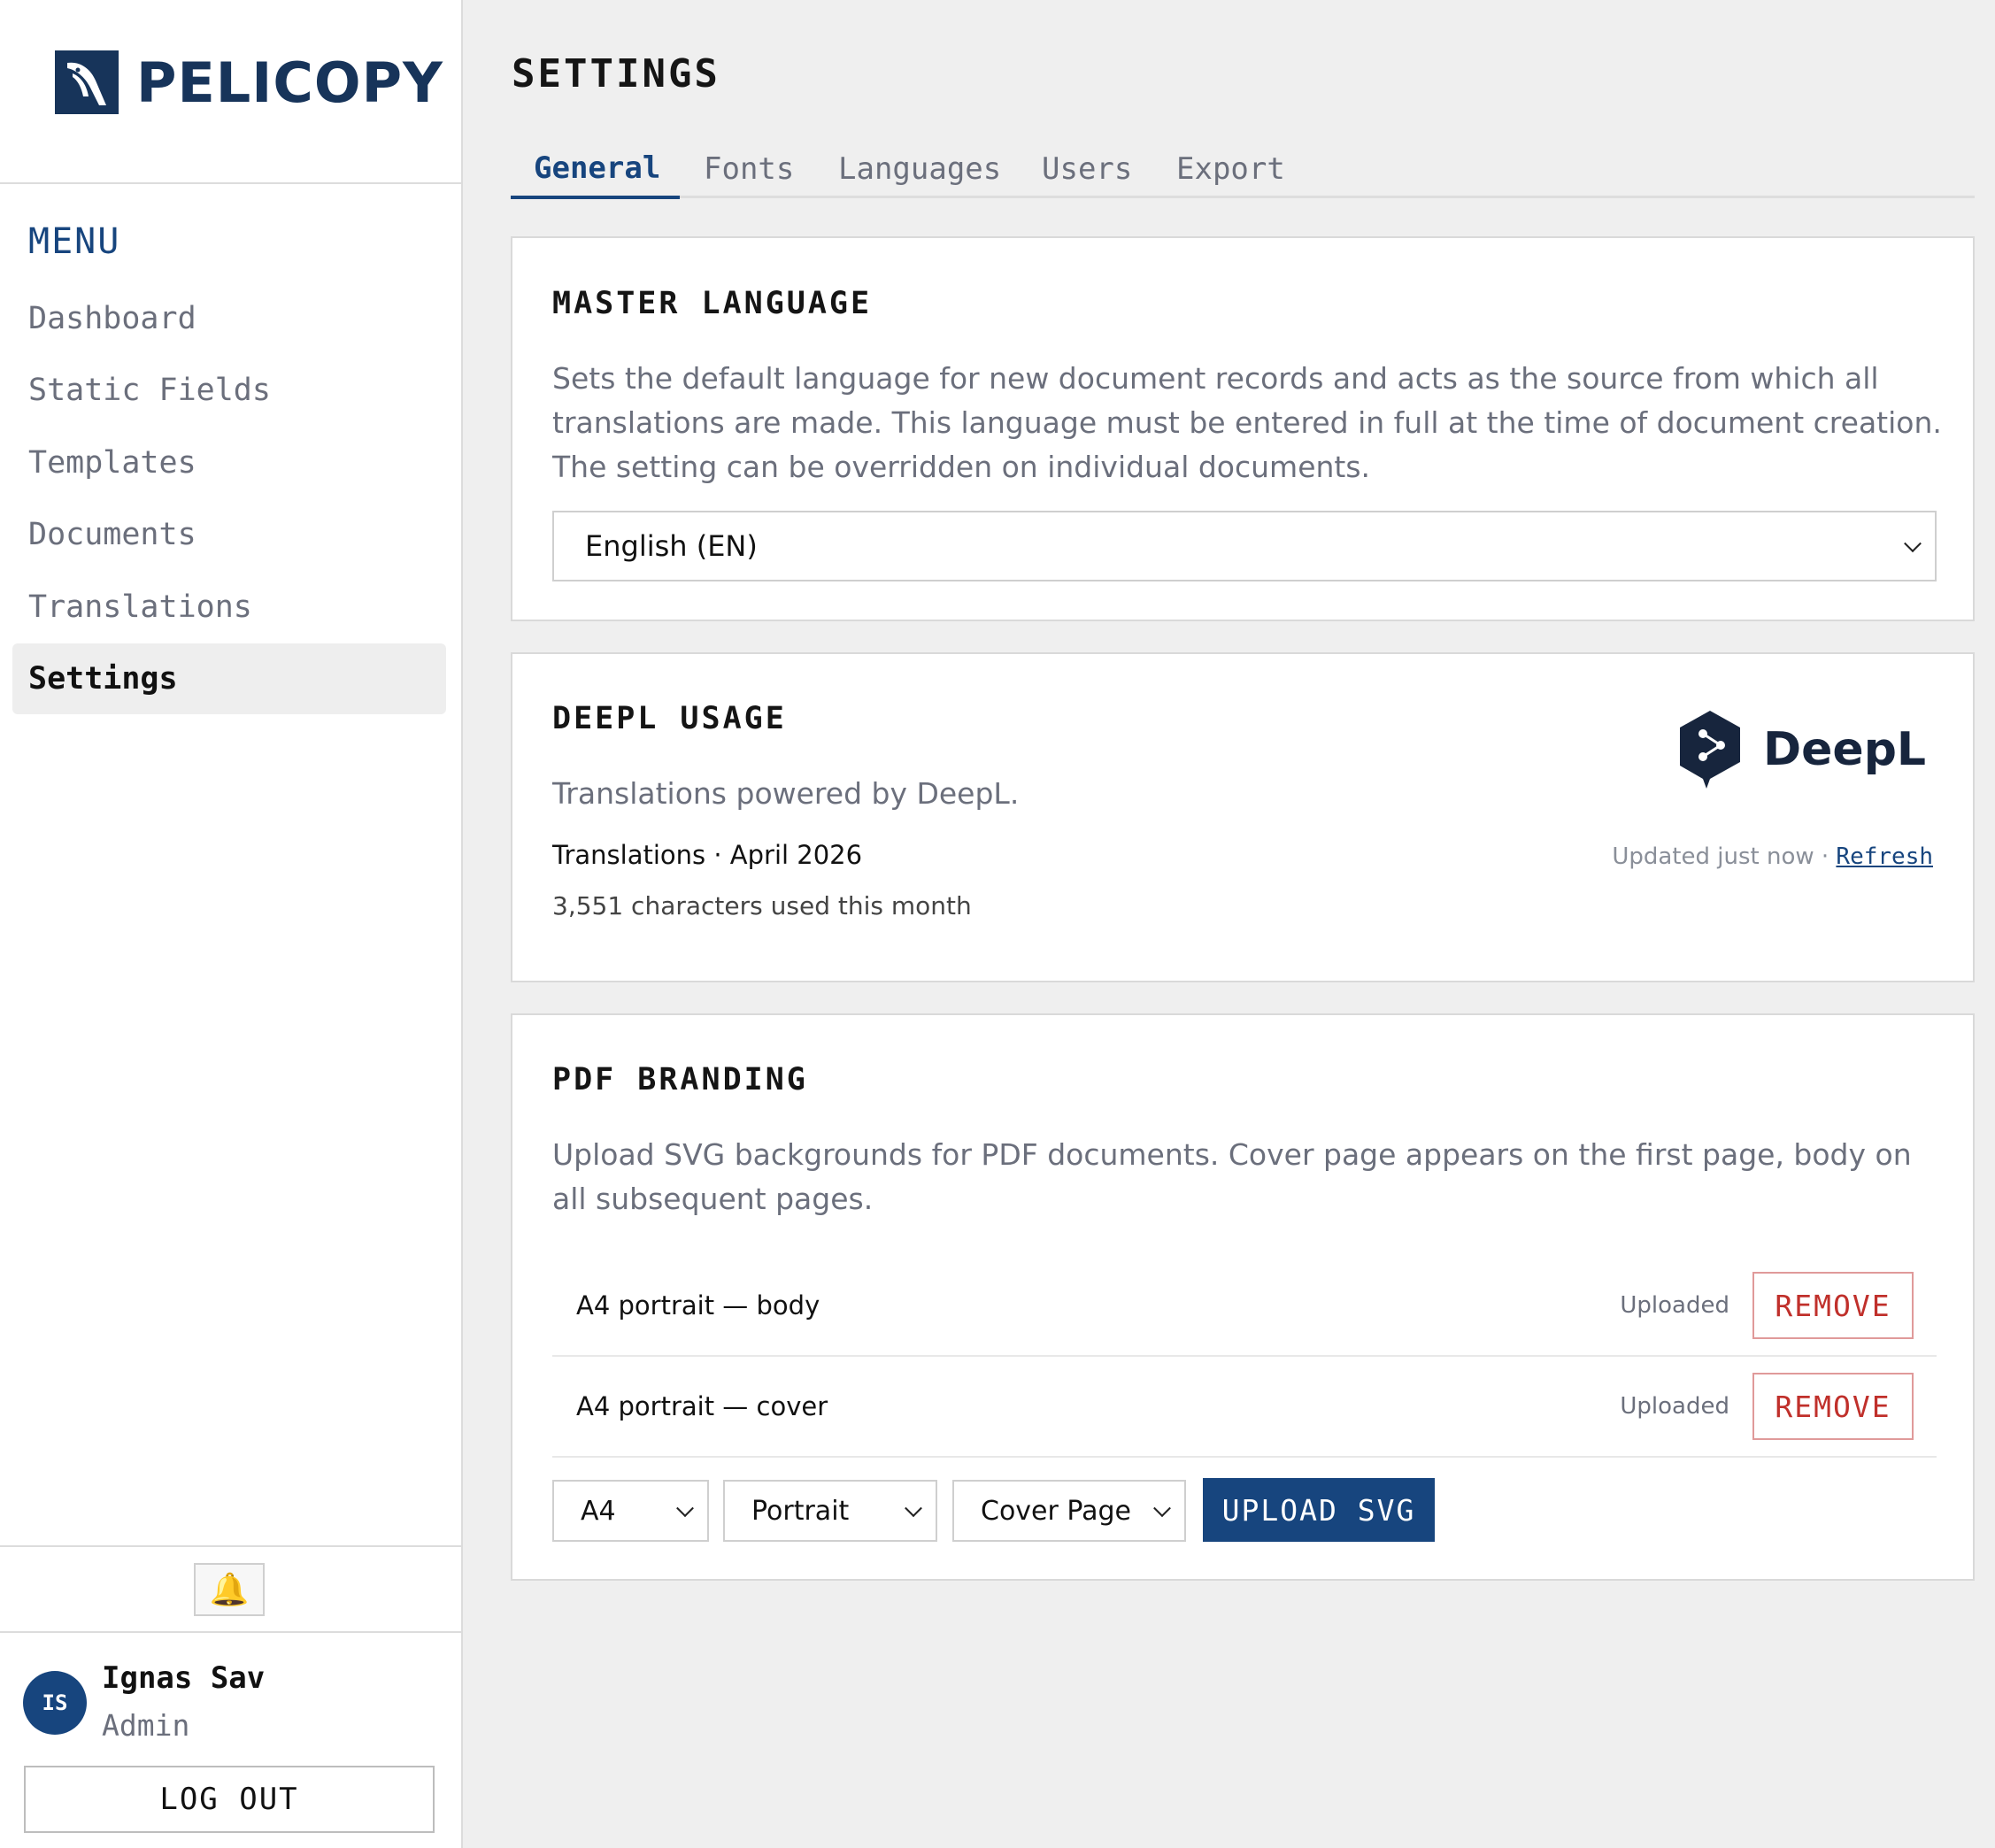  I want to click on tab-users: Users, so click(1087, 169).